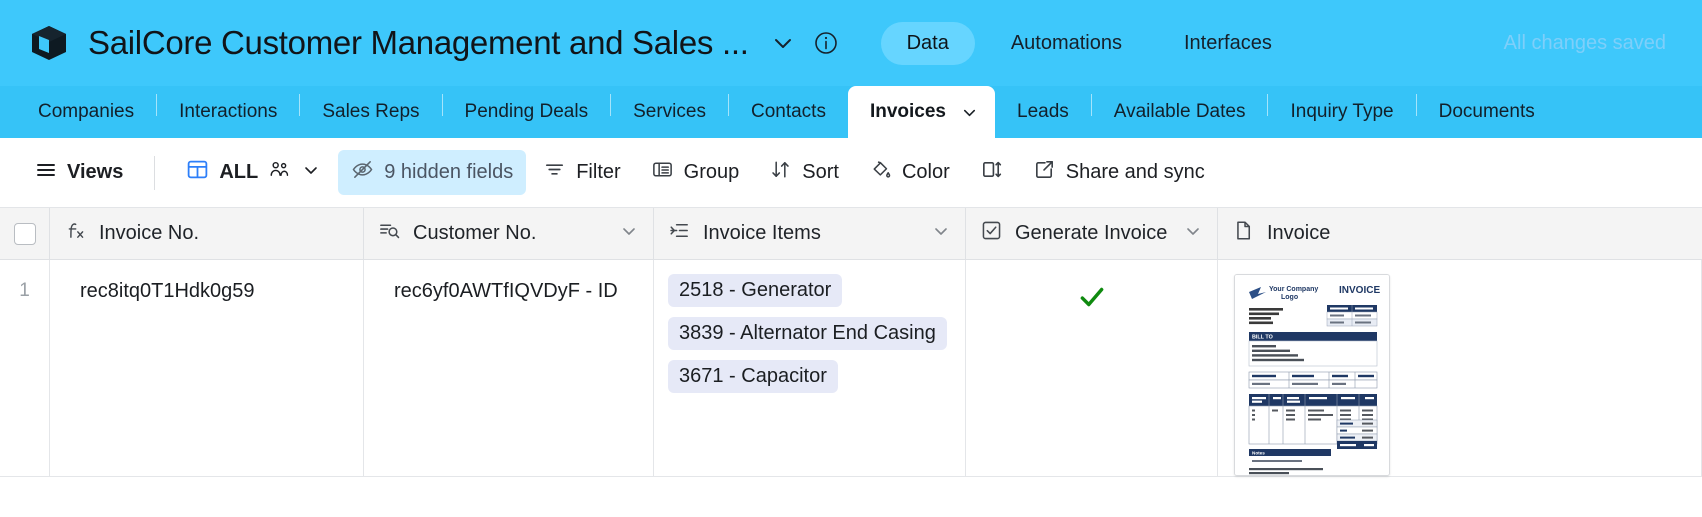 The height and width of the screenshot is (517, 1702). I want to click on table-tab-contacts-label: Contacts, so click(788, 111).